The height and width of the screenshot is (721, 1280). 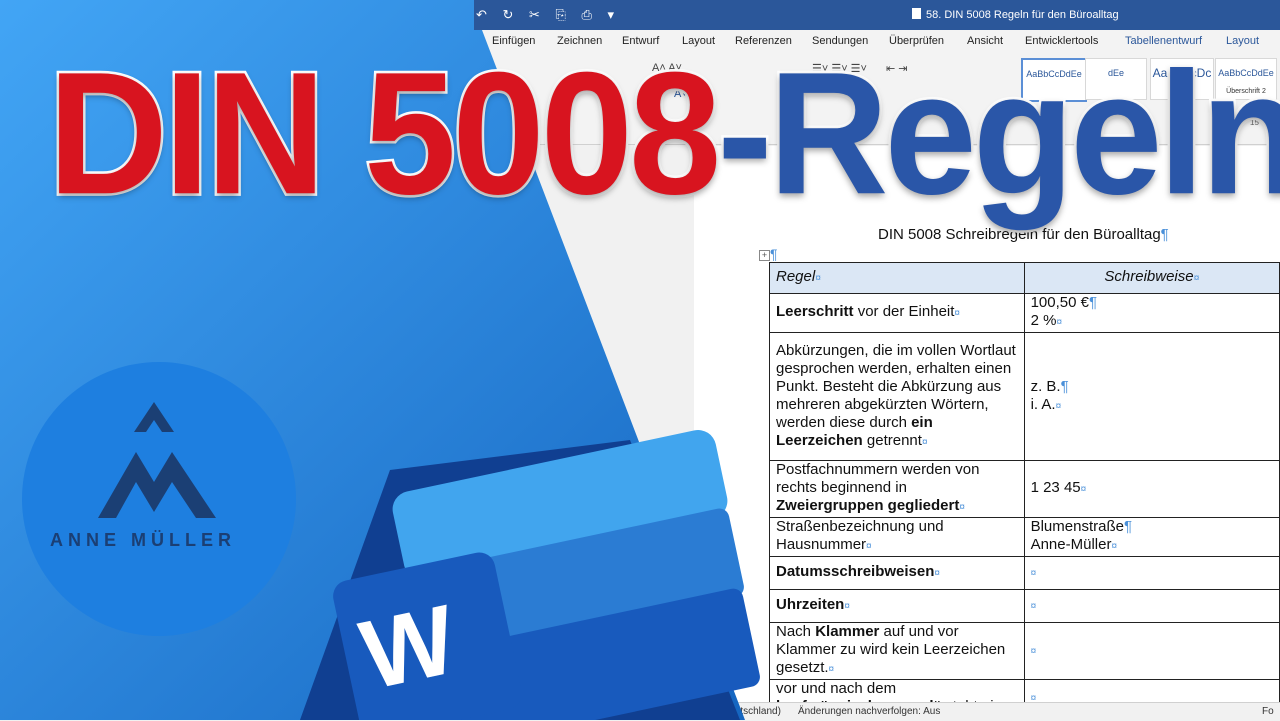 I want to click on brand-logo-text: ANNE MÜLLER, so click(x=143, y=540).